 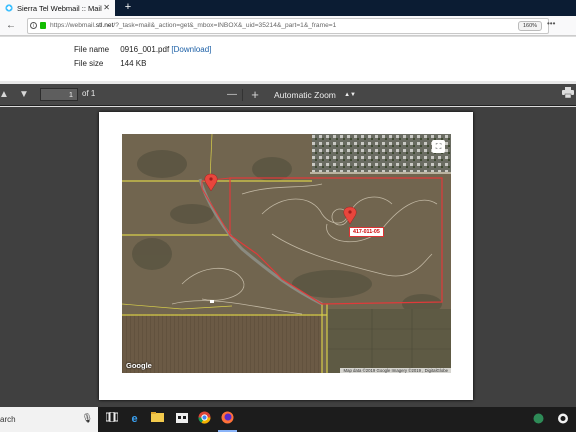 I want to click on zoom-in-button: +, so click(x=255, y=95).